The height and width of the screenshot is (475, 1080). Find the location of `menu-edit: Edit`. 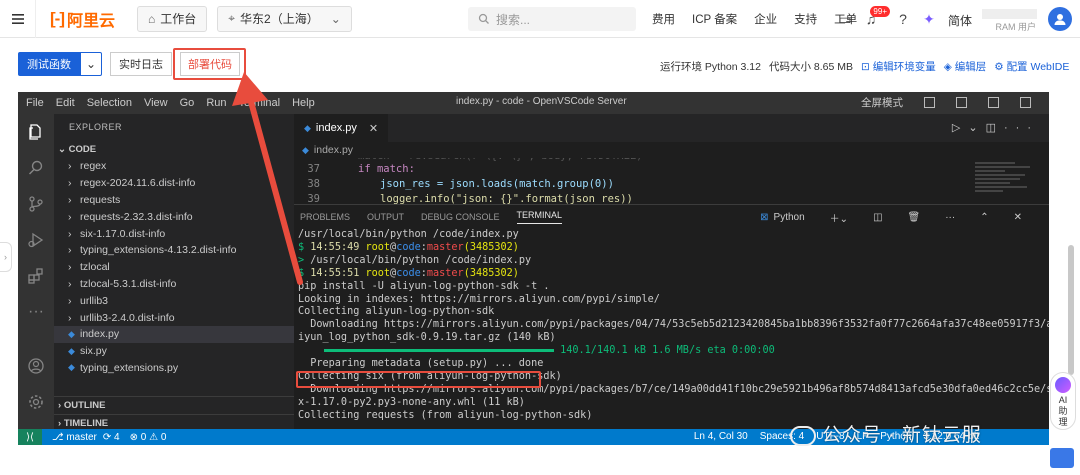

menu-edit: Edit is located at coordinates (65, 103).